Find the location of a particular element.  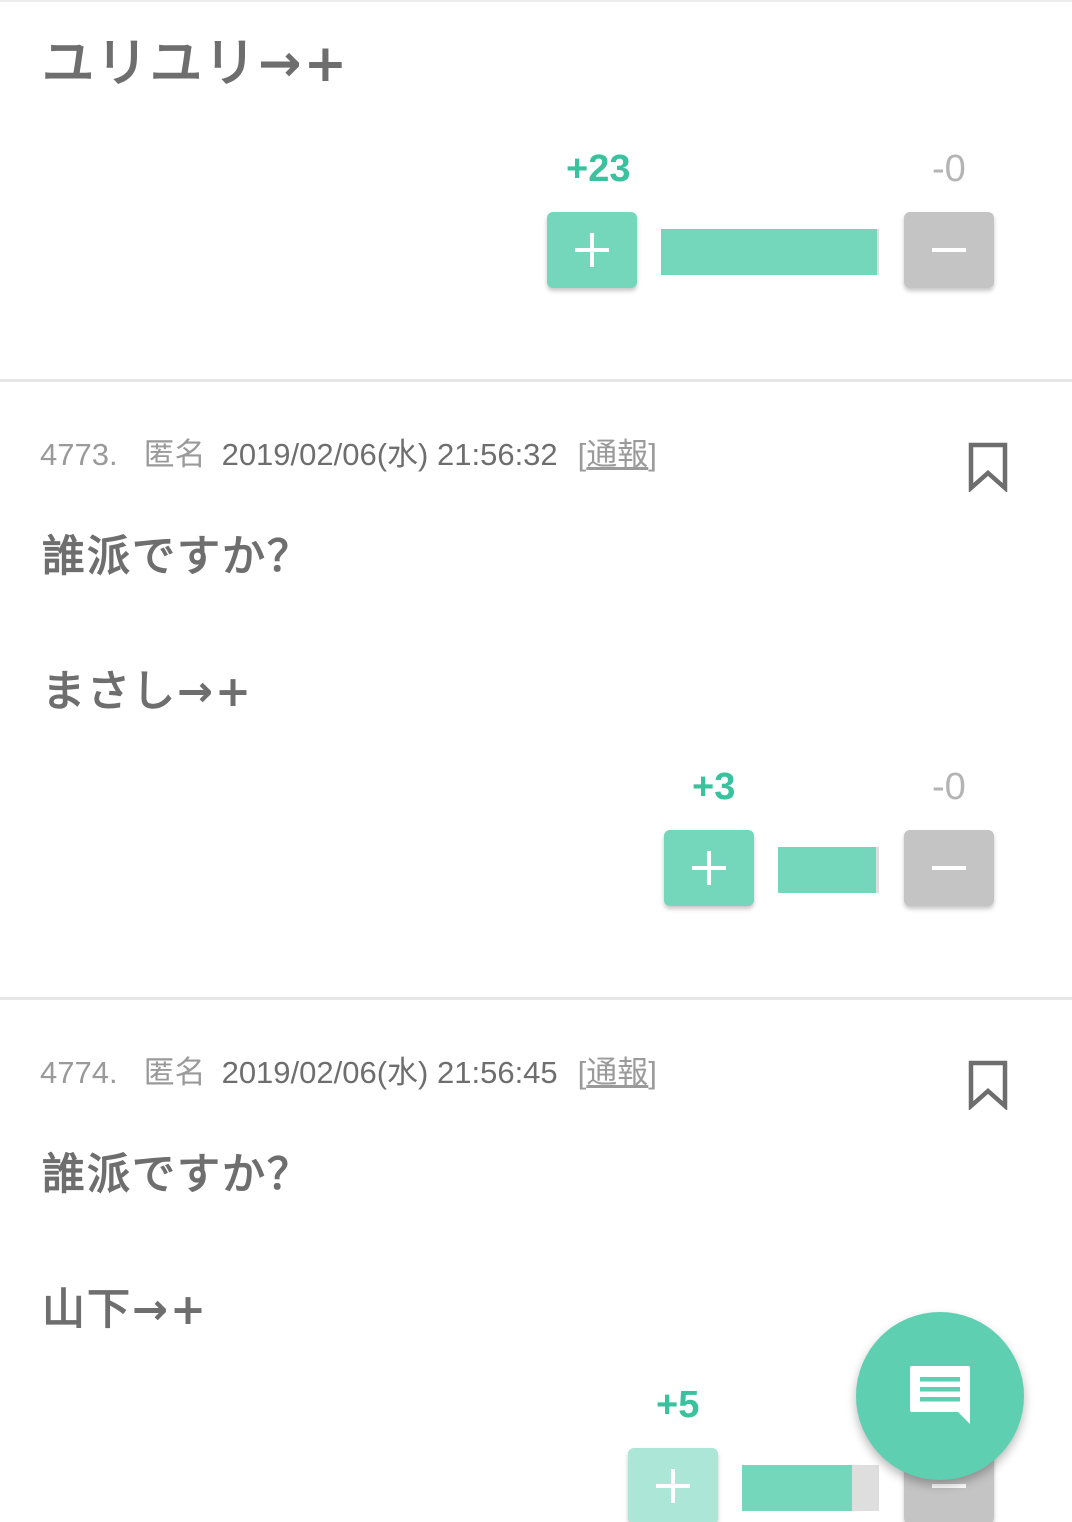

comment-body-line: 山下→+ is located at coordinates (125, 1310).